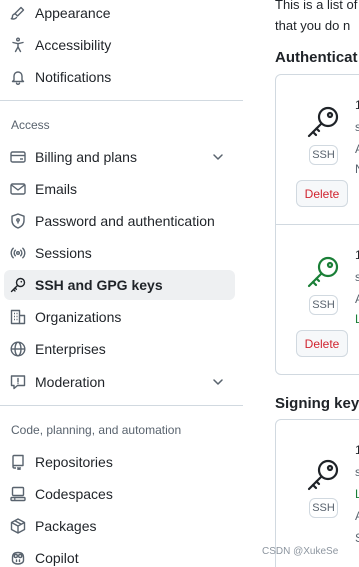 This screenshot has height=567, width=359. What do you see at coordinates (316, 6) in the screenshot?
I see `intro-text-line: This is a list of` at bounding box center [316, 6].